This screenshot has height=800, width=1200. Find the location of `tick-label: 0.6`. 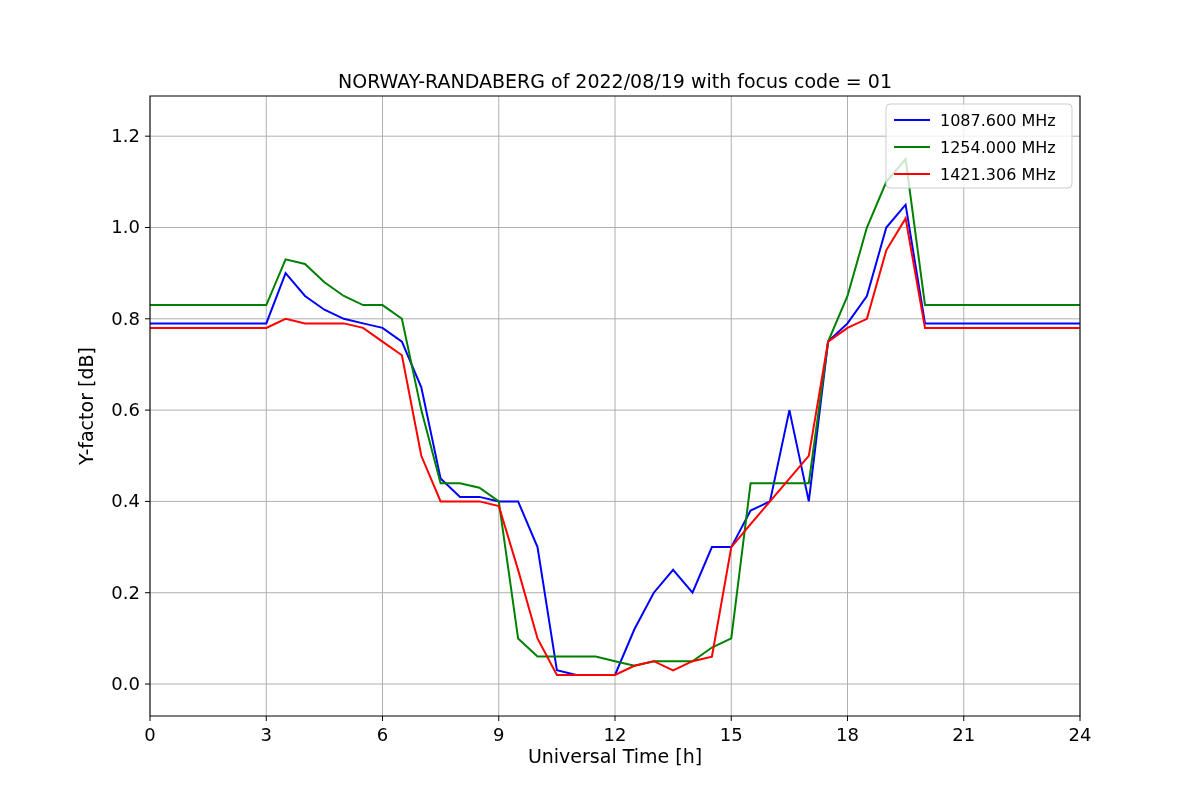

tick-label: 0.6 is located at coordinates (125, 410).